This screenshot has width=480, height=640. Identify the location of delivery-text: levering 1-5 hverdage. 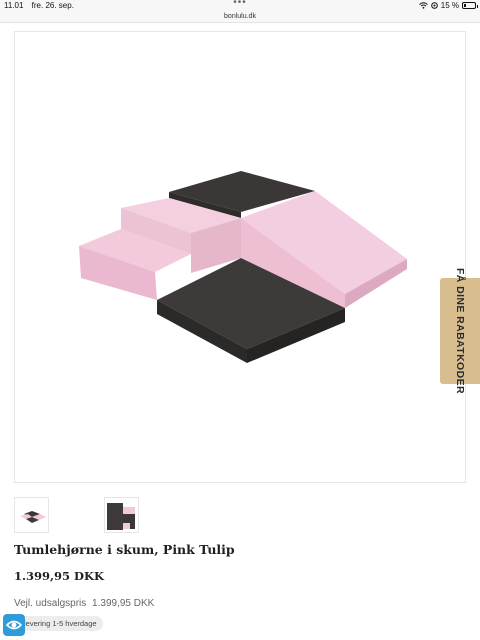
(60, 623).